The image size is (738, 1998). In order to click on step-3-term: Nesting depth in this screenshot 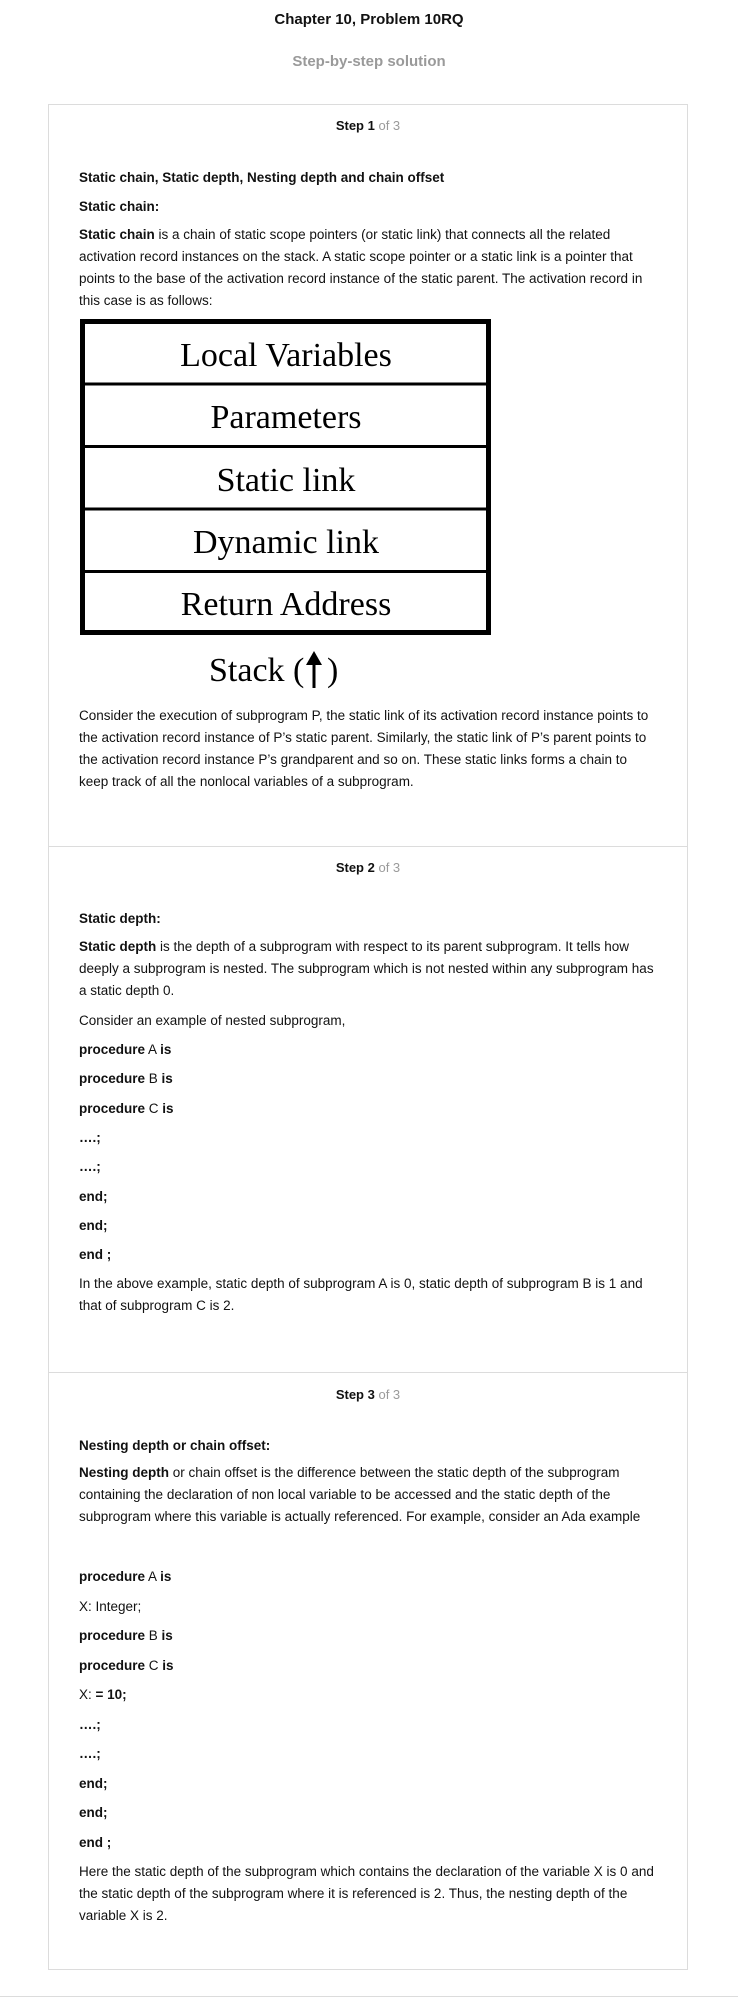, I will do `click(124, 1472)`.